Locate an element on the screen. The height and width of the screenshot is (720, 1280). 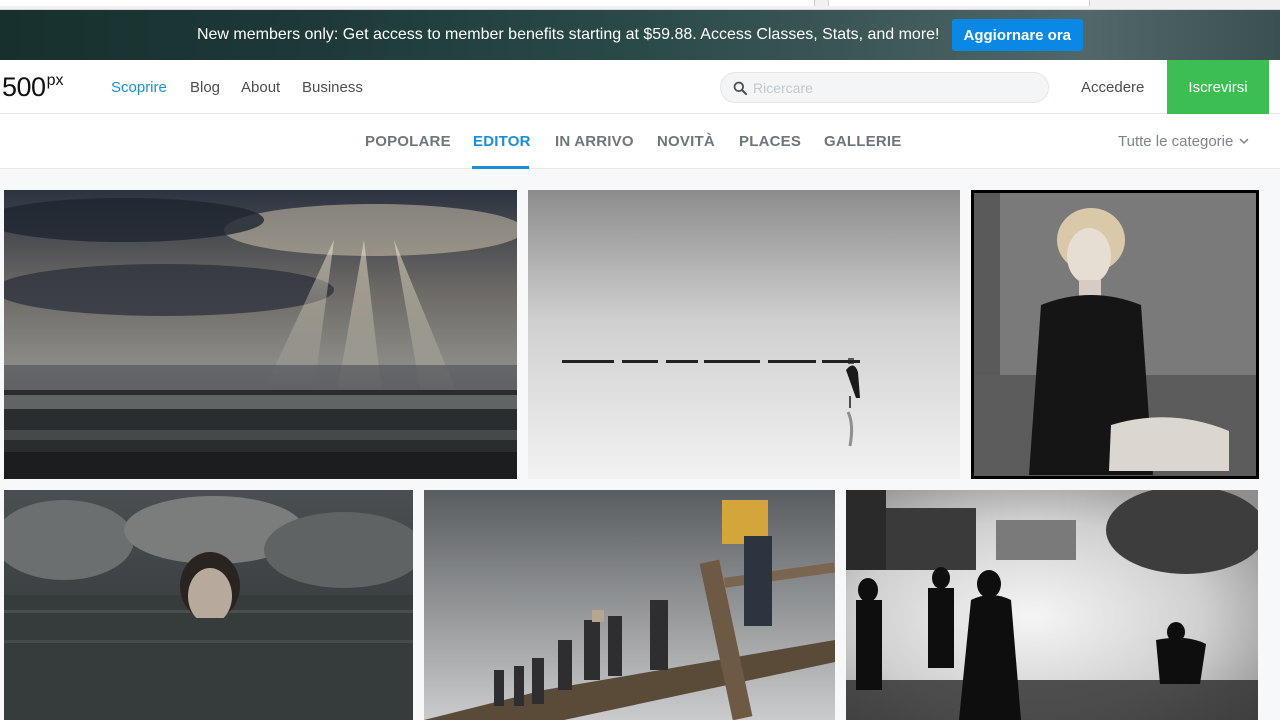
tab-galleries: GALLERIE is located at coordinates (862, 141).